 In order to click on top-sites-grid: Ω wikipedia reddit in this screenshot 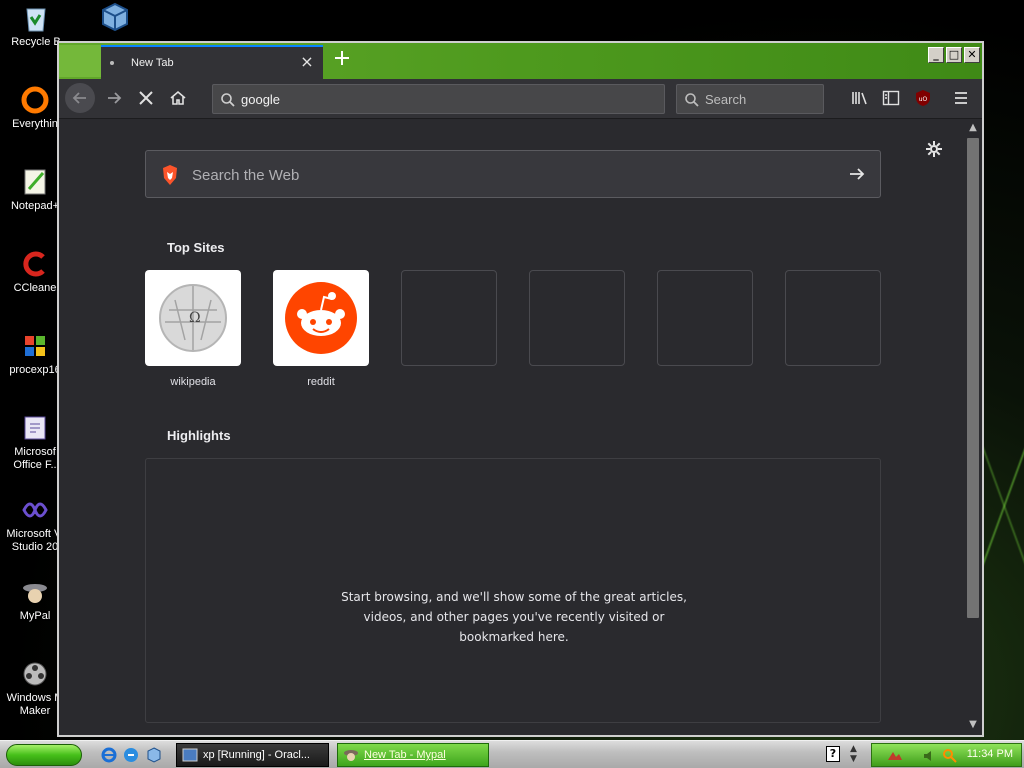, I will do `click(515, 335)`.